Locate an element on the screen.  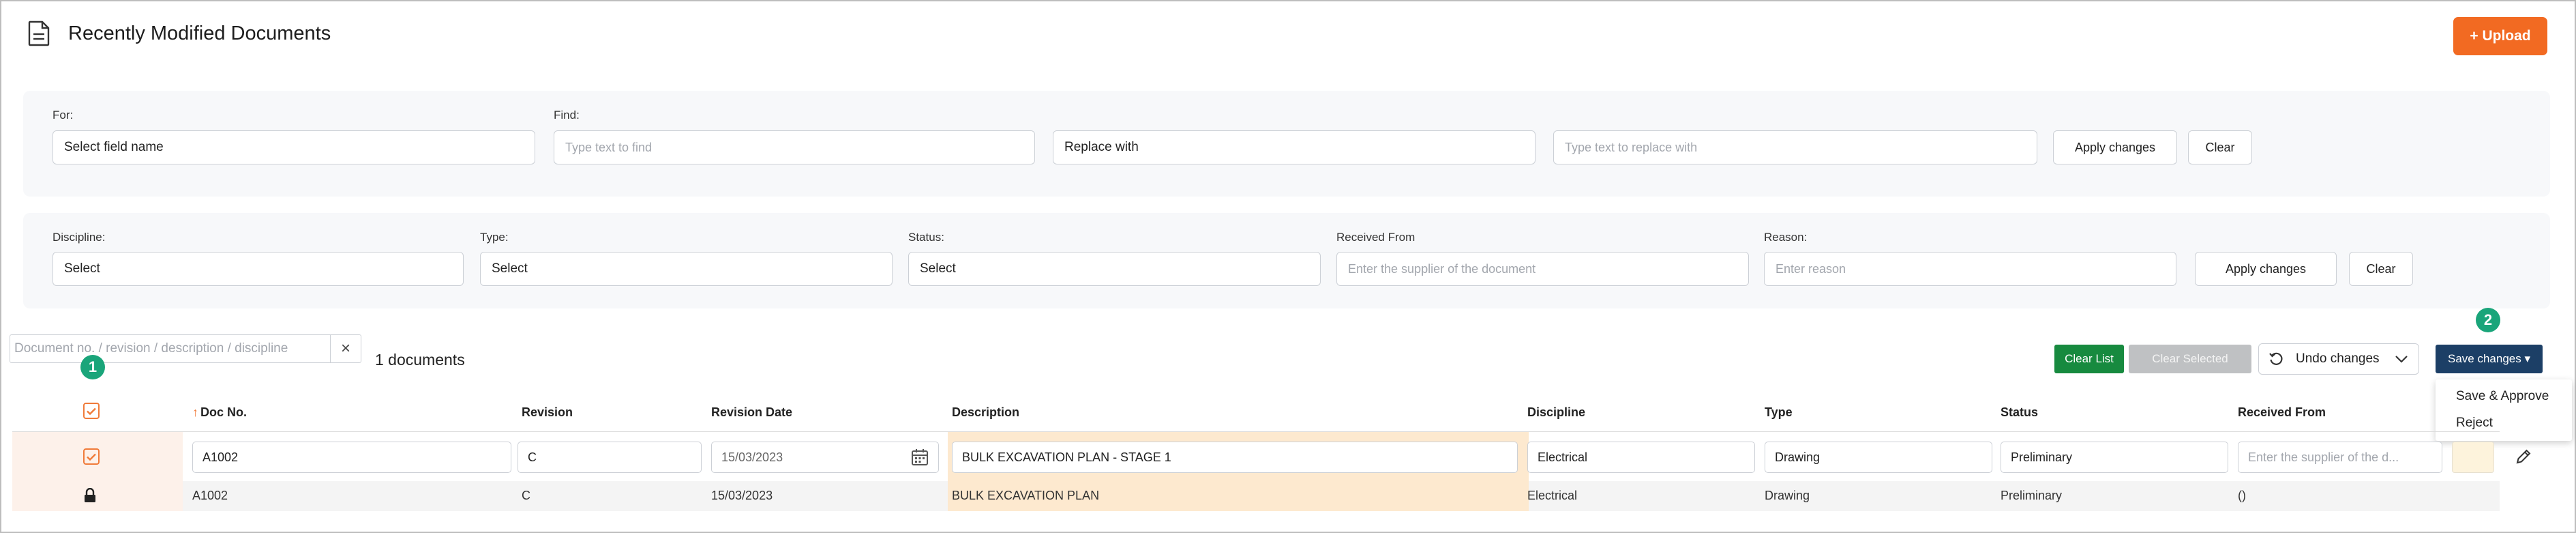
field-name-select: Select field name is located at coordinates (294, 147).